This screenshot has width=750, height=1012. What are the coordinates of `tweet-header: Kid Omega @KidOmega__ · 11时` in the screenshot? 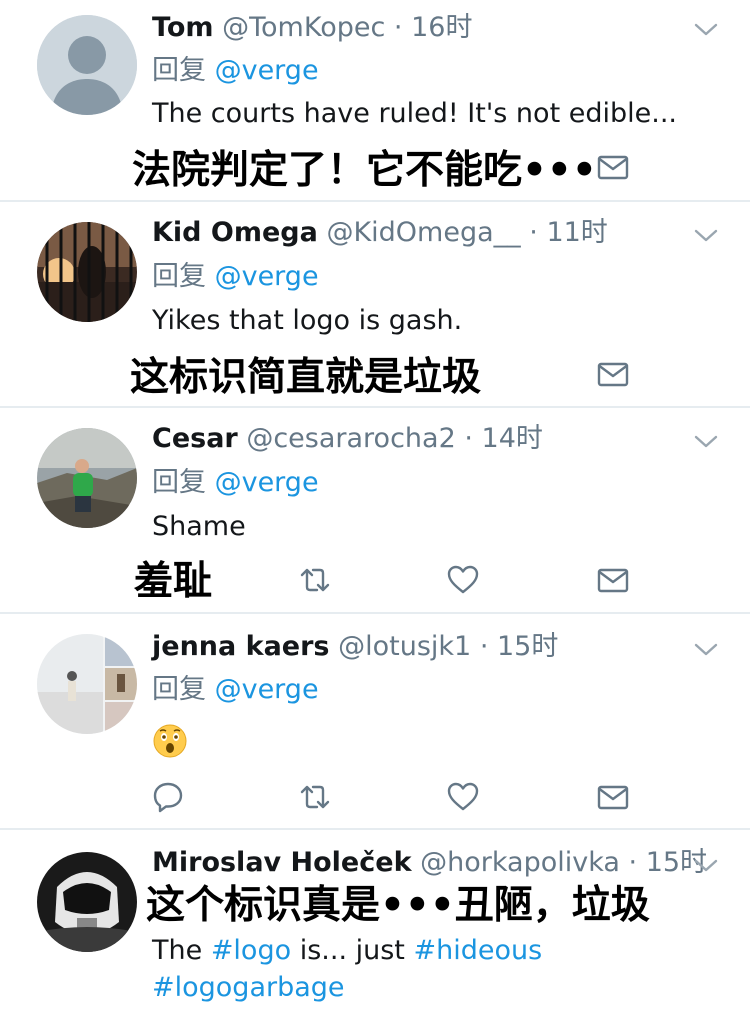 It's located at (380, 233).